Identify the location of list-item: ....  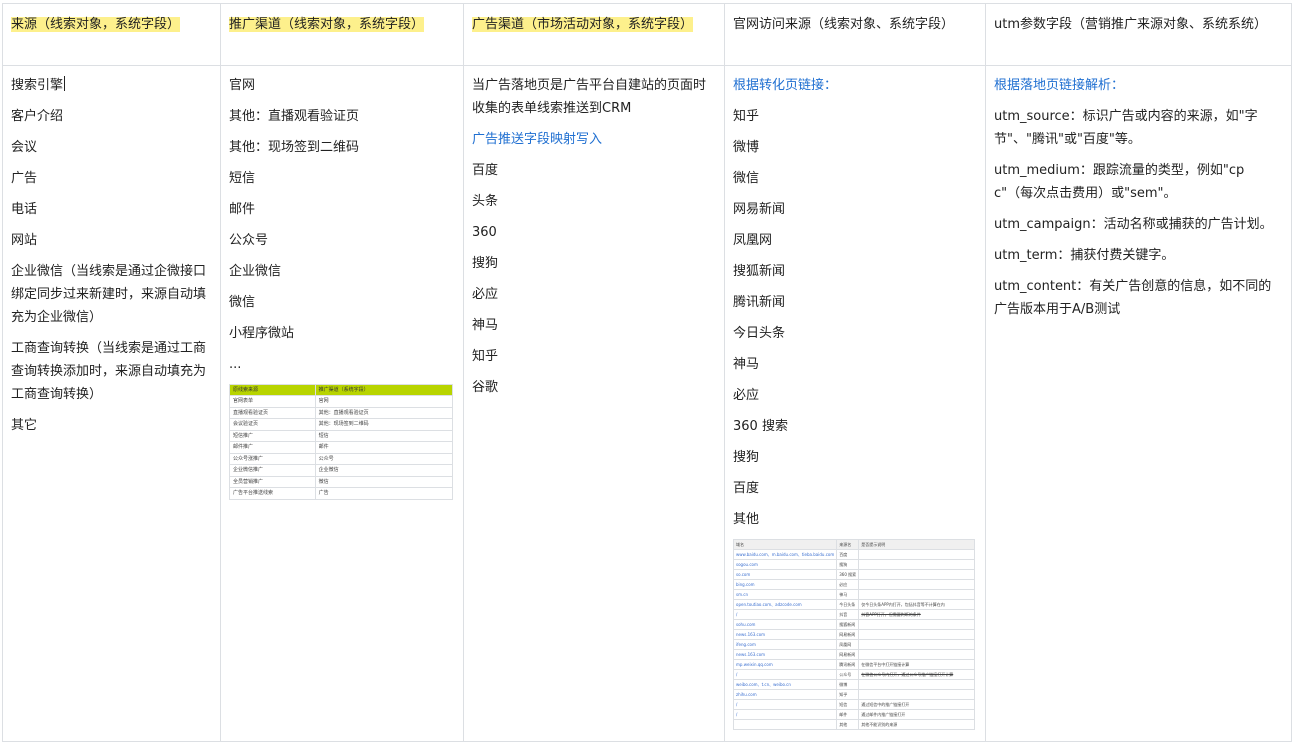
(235, 364).